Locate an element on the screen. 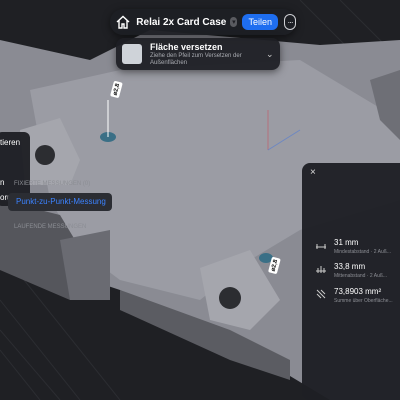 This screenshot has width=400, height=400. measurement-value: 33,8 mm is located at coordinates (350, 266).